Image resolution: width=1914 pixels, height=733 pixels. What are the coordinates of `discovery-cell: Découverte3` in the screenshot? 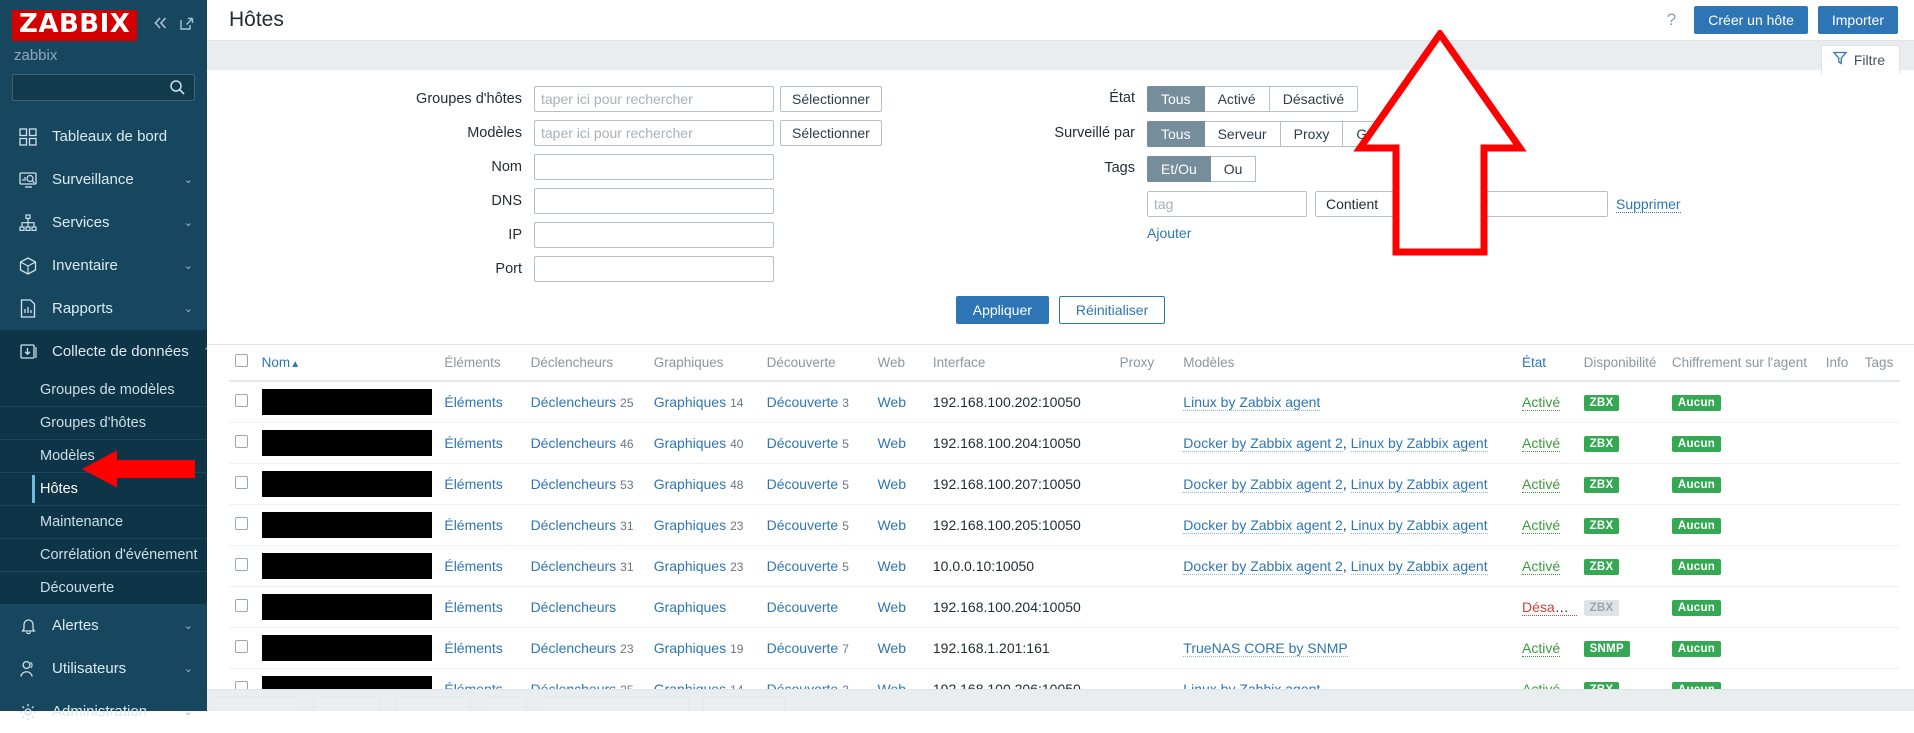 It's located at (816, 402).